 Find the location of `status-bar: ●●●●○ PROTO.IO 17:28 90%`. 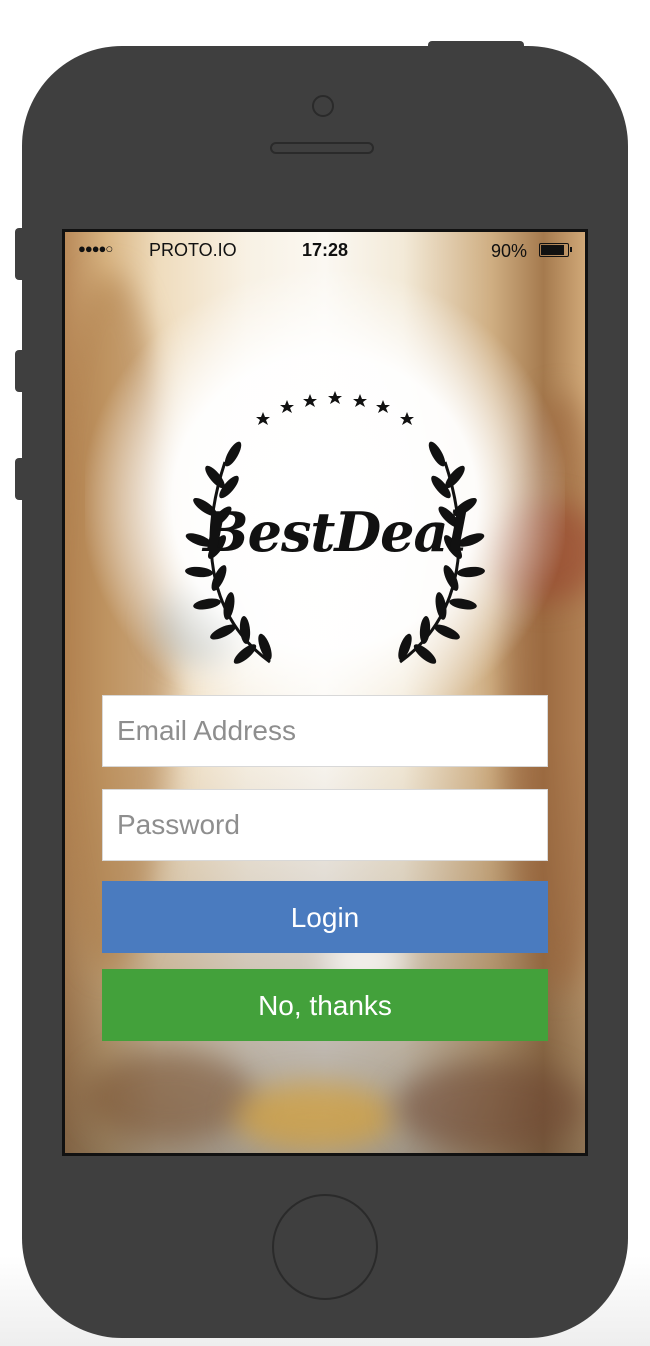

status-bar: ●●●●○ PROTO.IO 17:28 90% is located at coordinates (325, 250).